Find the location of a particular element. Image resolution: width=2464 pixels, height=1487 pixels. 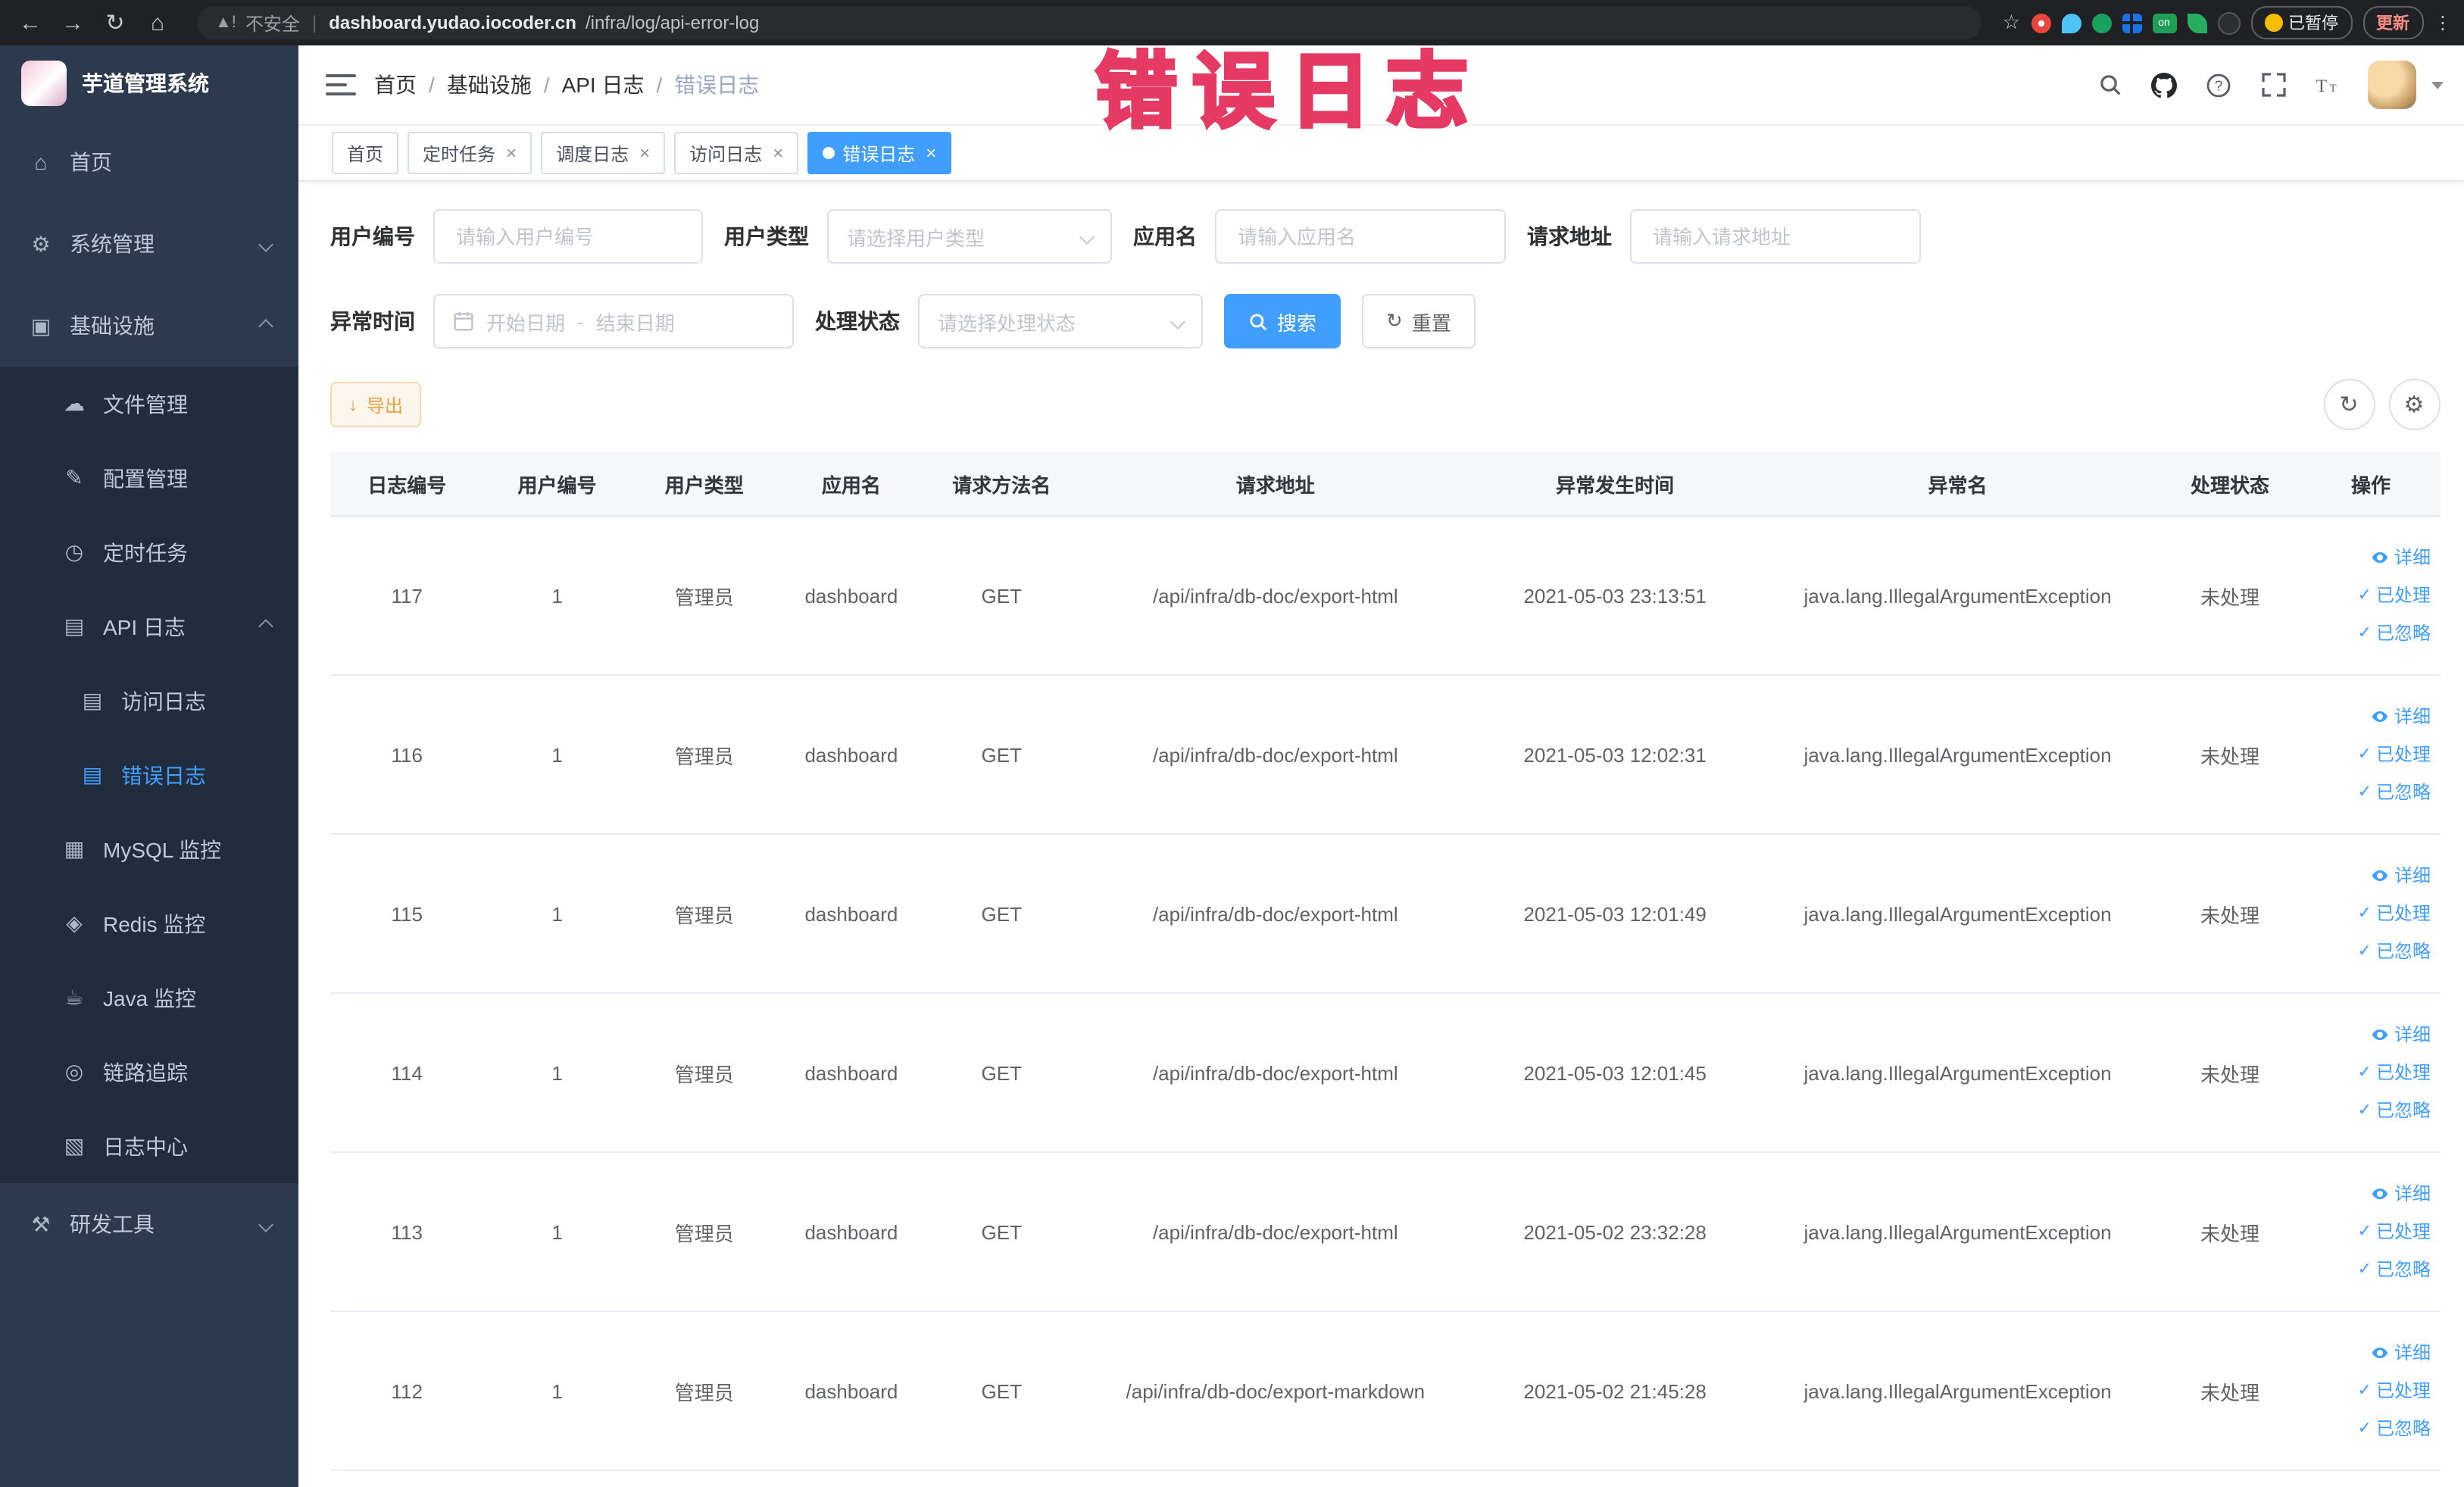

process-status-select: 请选择处理状态 is located at coordinates (1060, 321).